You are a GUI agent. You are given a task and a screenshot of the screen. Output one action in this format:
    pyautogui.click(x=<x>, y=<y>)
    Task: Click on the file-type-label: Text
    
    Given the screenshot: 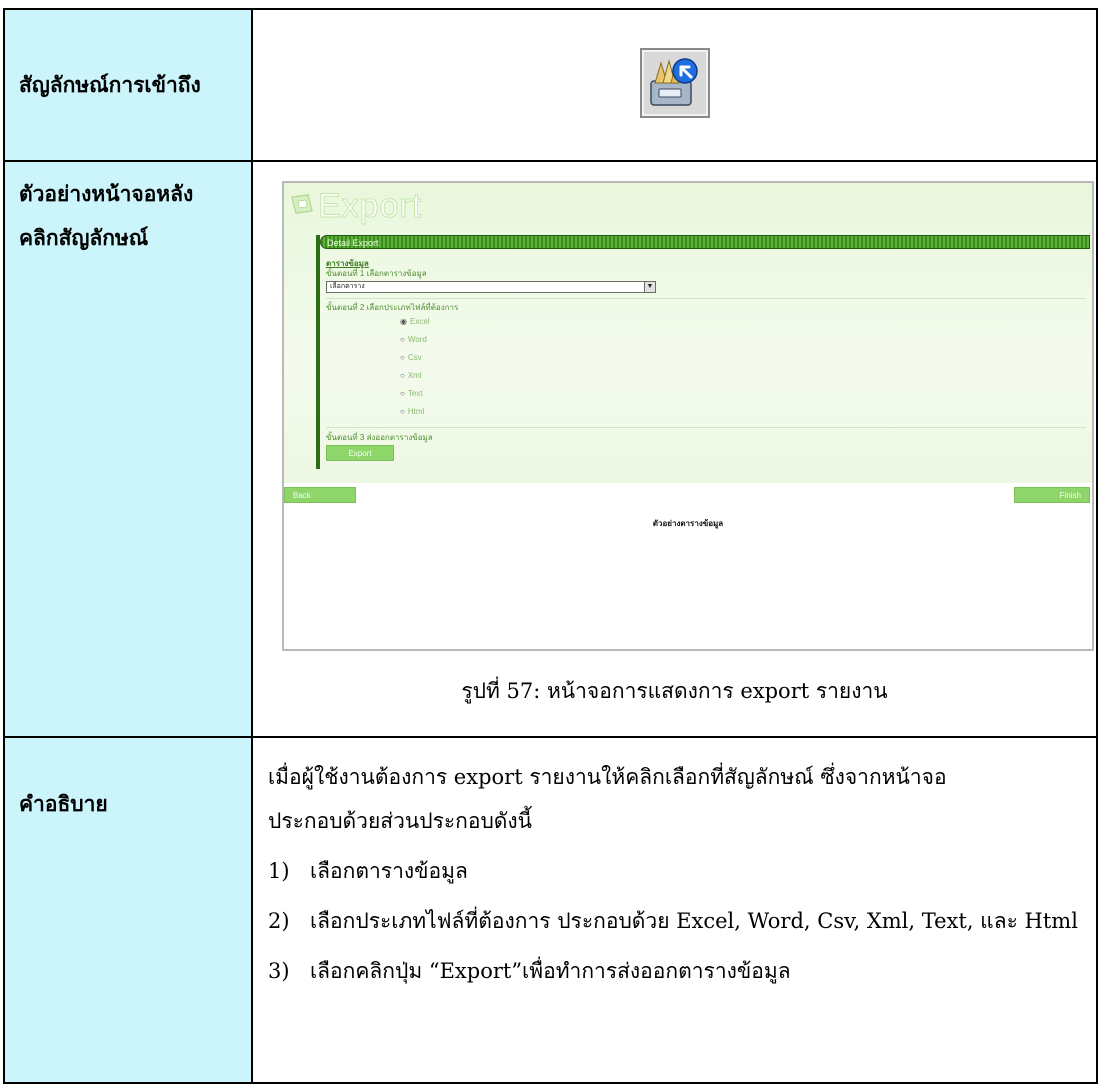 What is the action you would take?
    pyautogui.click(x=415, y=393)
    